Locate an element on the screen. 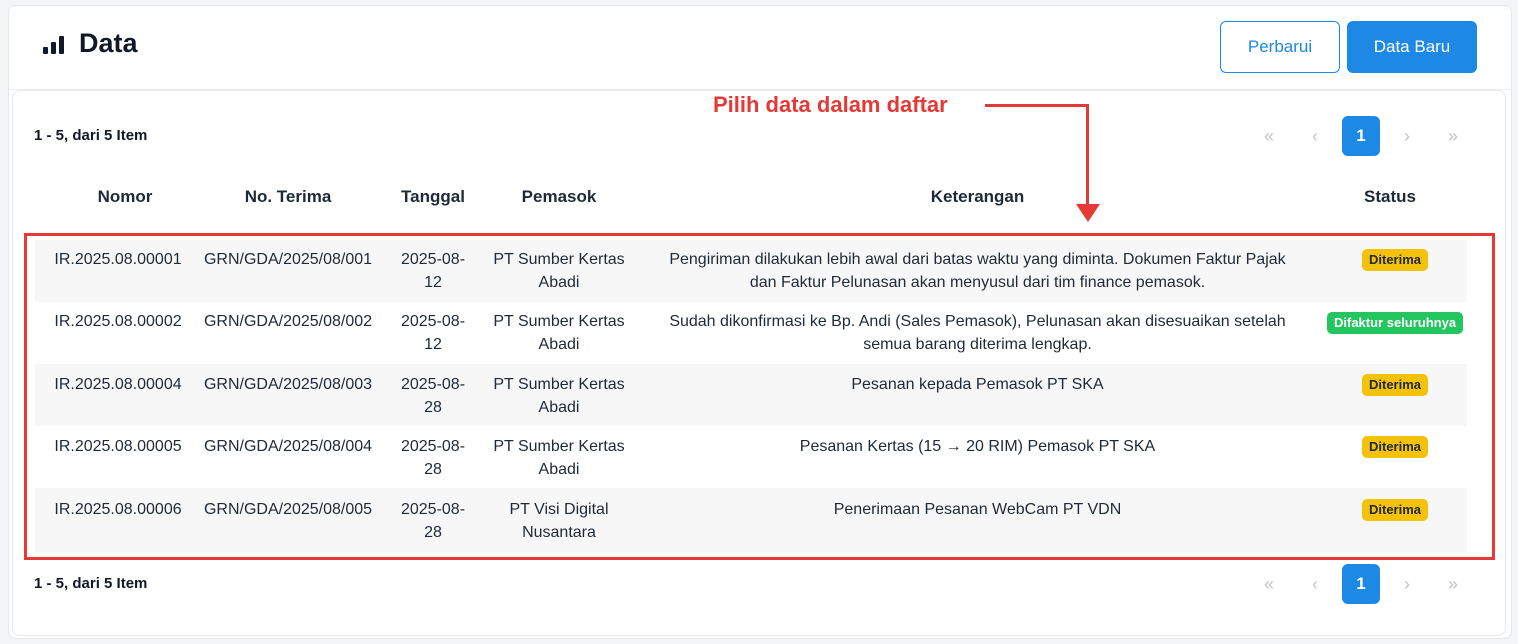 This screenshot has width=1518, height=644. item-count-bottom: 1 - 5, dari 5 Item is located at coordinates (91, 583).